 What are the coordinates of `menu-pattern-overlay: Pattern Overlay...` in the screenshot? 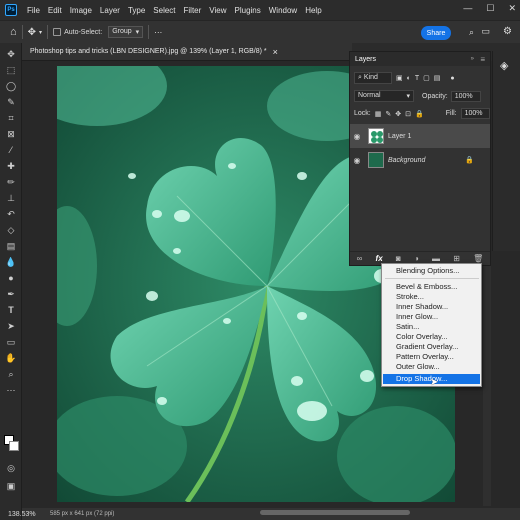 It's located at (438, 357).